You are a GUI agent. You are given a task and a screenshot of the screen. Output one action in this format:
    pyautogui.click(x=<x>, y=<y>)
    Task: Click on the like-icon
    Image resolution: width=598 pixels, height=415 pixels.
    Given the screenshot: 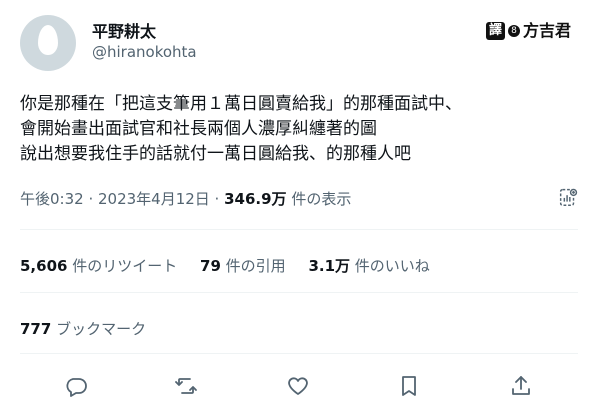 What is the action you would take?
    pyautogui.click(x=299, y=387)
    